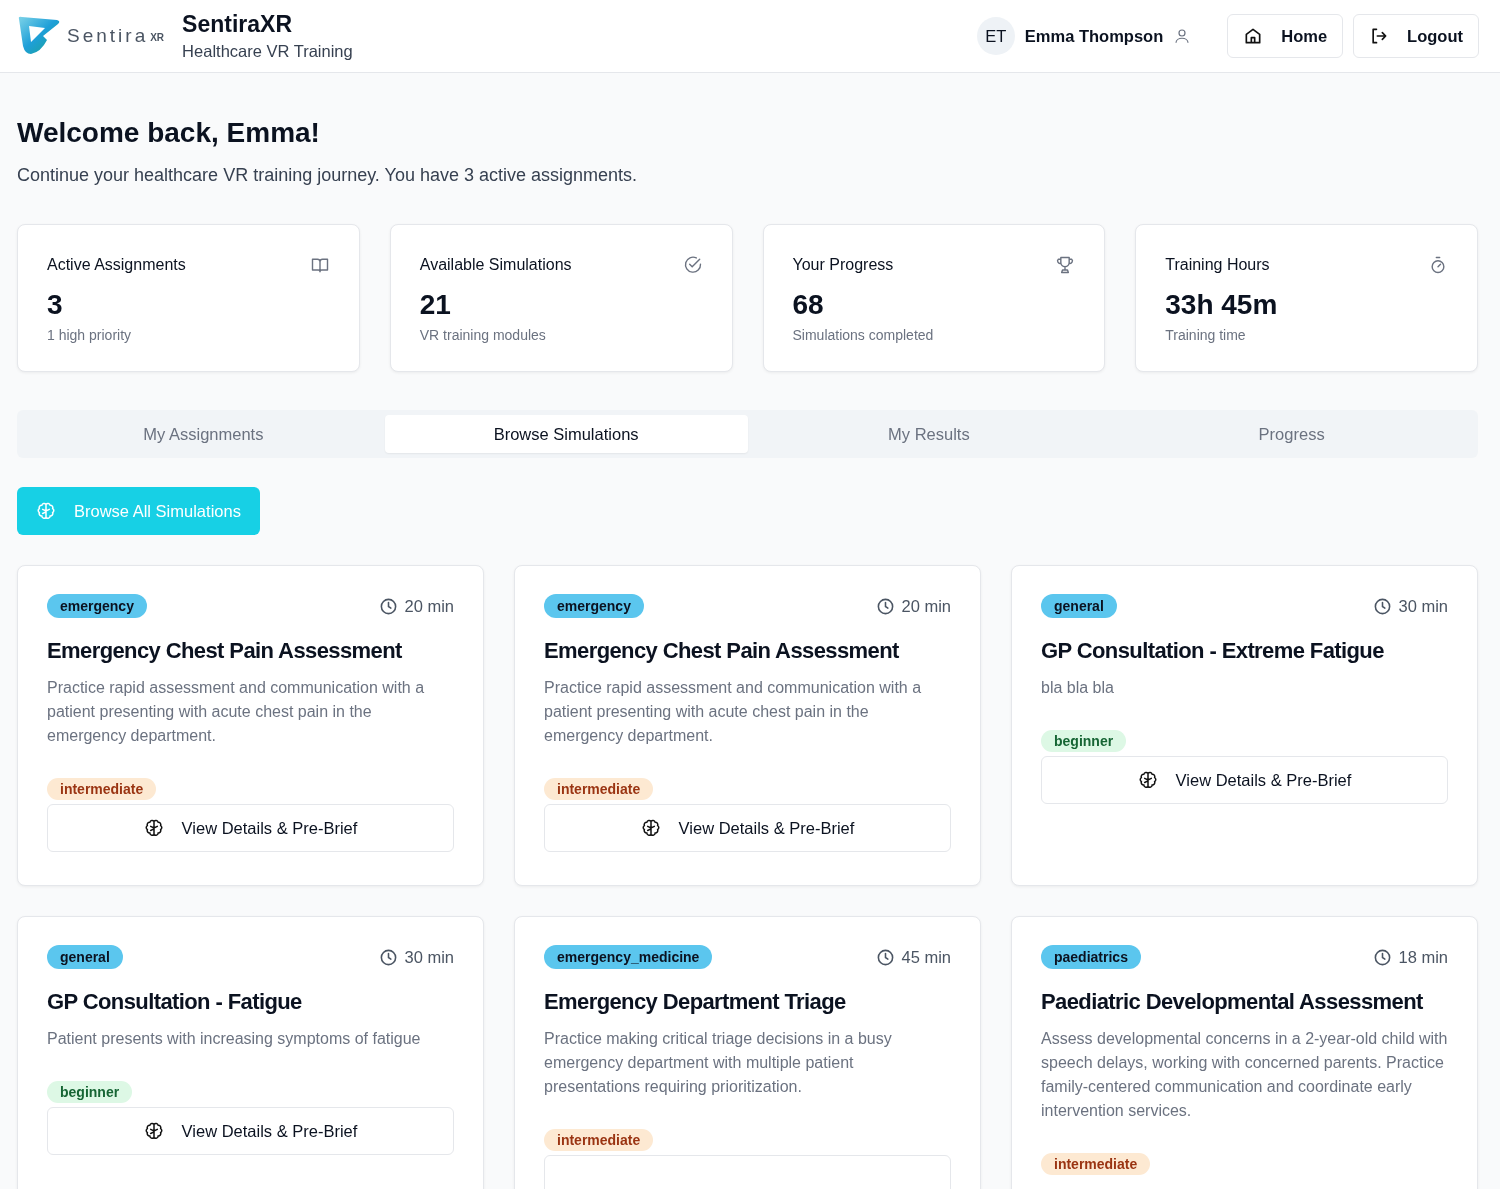  Describe the element at coordinates (495, 265) in the screenshot. I see `stat-title: Available Simulations` at that location.